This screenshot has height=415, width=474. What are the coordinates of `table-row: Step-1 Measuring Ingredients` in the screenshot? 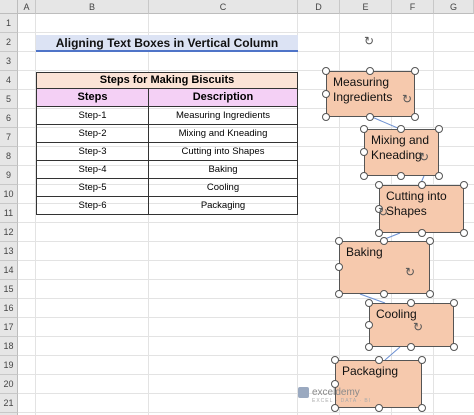 It's located at (167, 116).